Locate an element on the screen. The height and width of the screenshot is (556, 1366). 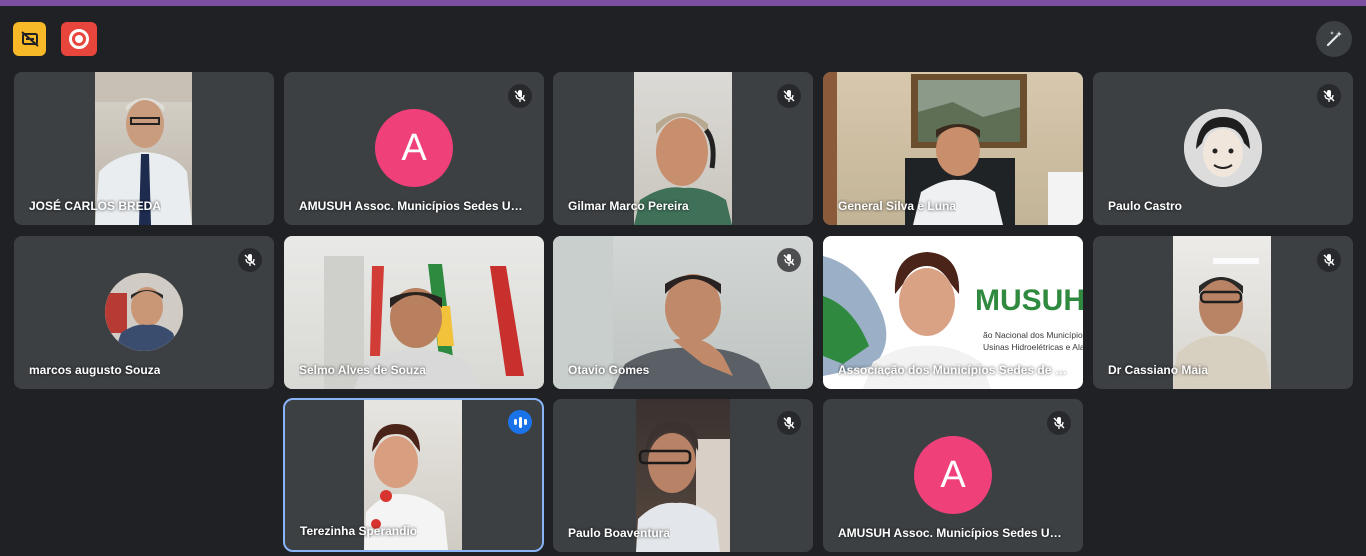
participant-tile: marcos augusto Souza is located at coordinates (144, 312).